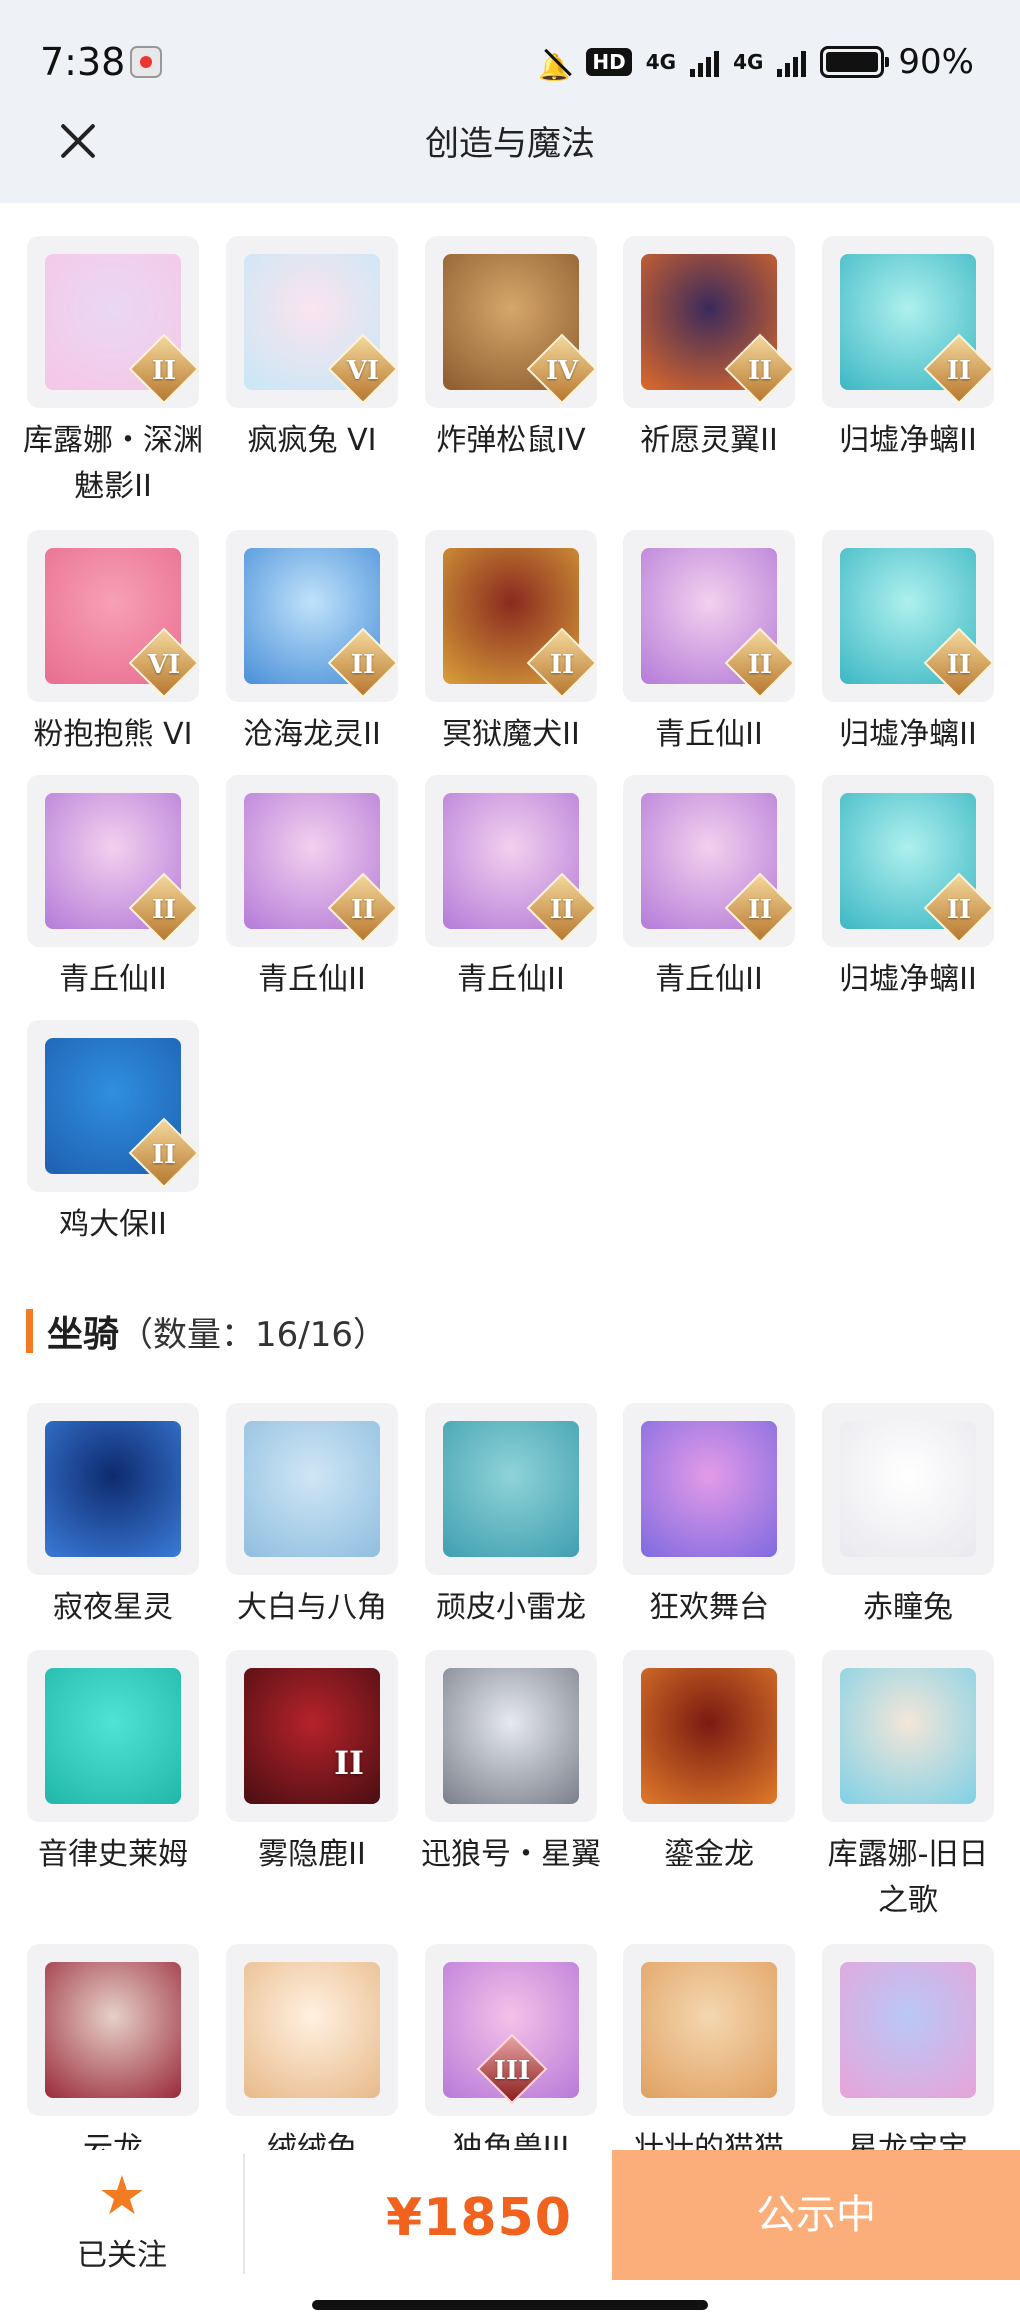 The image size is (1020, 2323). I want to click on squirrel-portrait: IV, so click(511, 322).